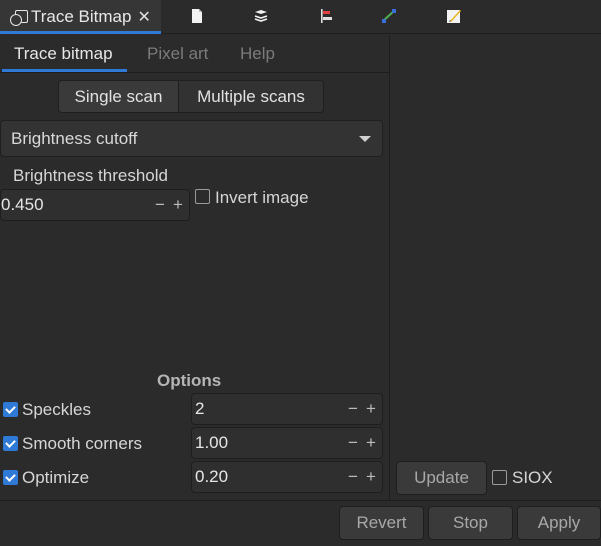 This screenshot has width=601, height=546. Describe the element at coordinates (269, 477) in the screenshot. I see `optimize-value: 0.20` at that location.